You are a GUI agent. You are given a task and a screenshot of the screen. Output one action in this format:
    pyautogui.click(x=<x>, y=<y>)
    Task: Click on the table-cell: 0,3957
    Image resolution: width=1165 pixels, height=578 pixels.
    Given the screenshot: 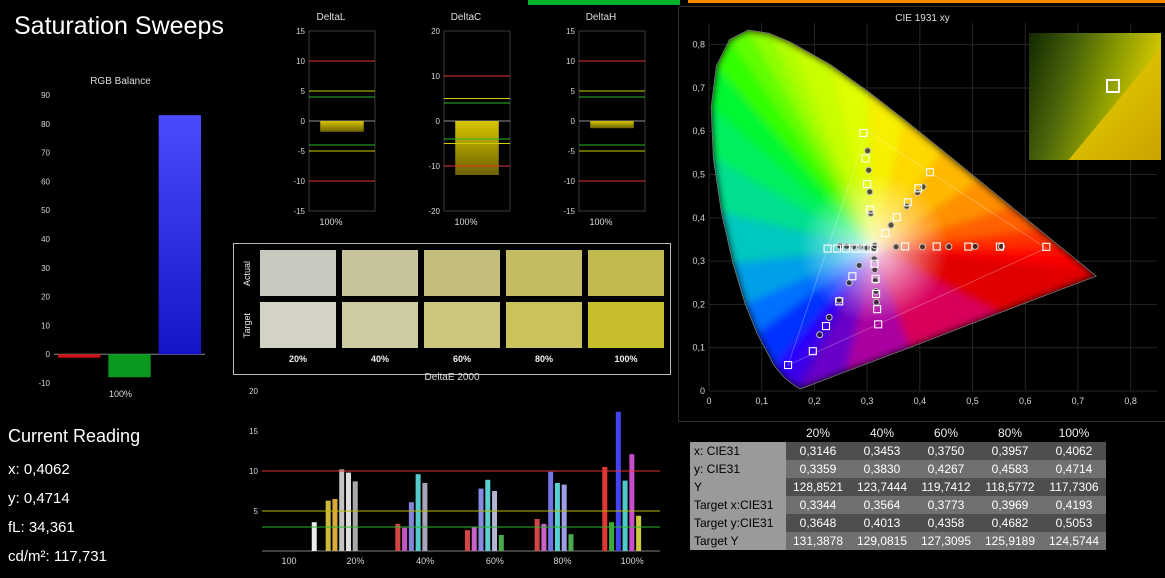 What is the action you would take?
    pyautogui.click(x=1010, y=451)
    